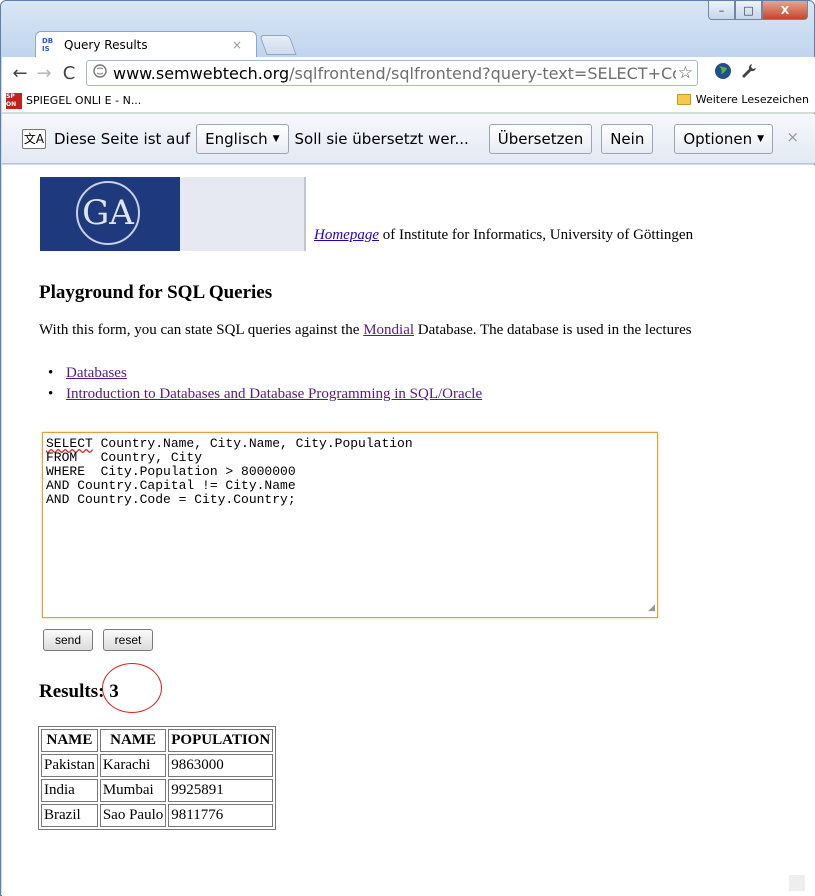  I want to click on options-label: Optionen, so click(718, 138).